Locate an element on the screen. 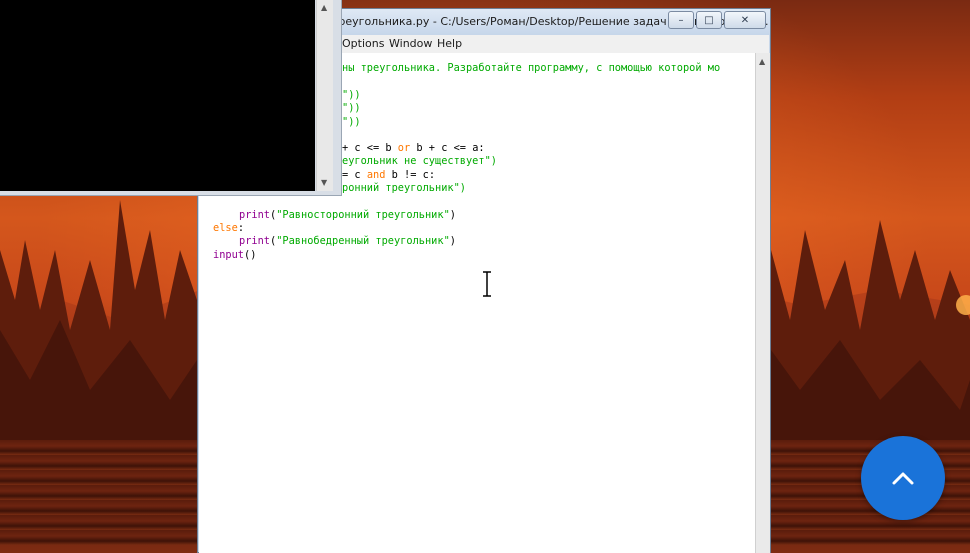  menu-window: Window is located at coordinates (410, 43).